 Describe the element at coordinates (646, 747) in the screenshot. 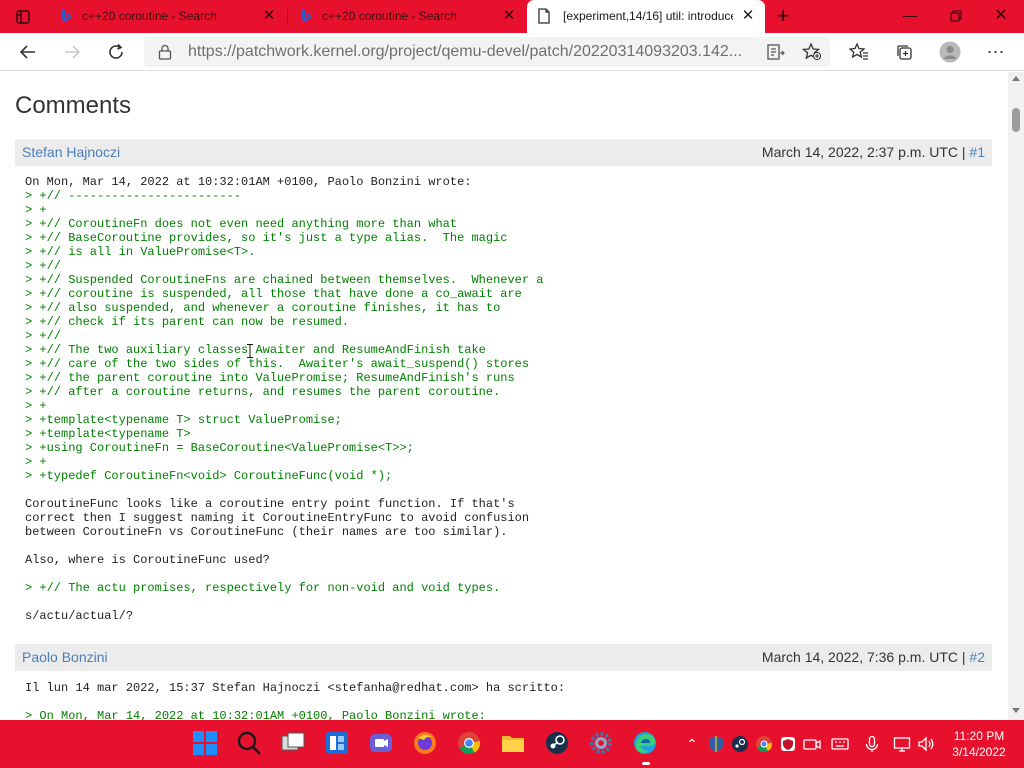

I see `edge-icon` at that location.